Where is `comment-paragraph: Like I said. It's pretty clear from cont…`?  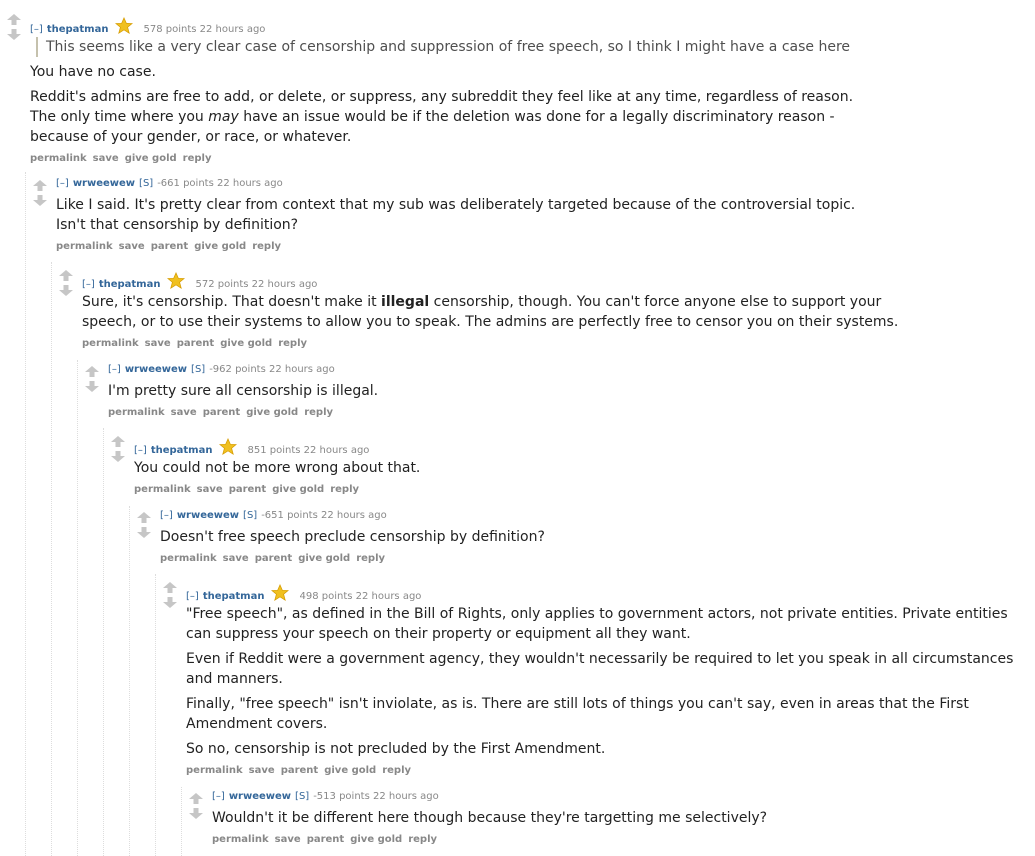 comment-paragraph: Like I said. It's pretty clear from cont… is located at coordinates (456, 215).